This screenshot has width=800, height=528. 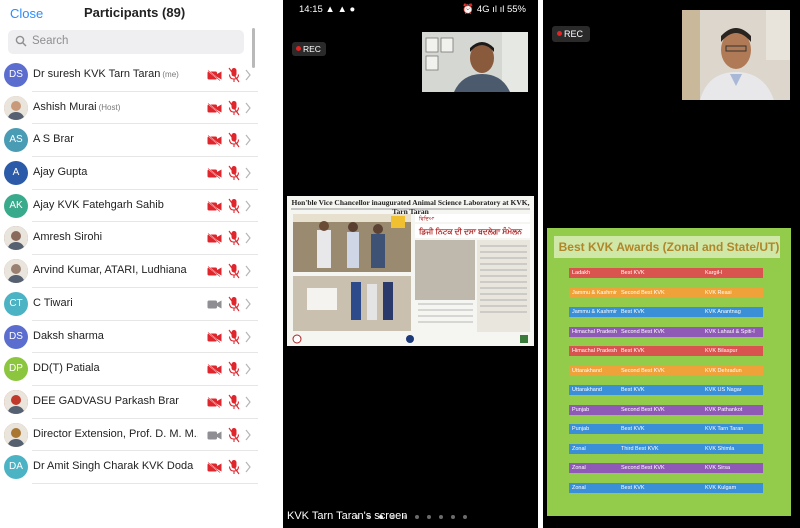 I want to click on award-row: Ladakh Best KVK Kargil-I, so click(x=666, y=273).